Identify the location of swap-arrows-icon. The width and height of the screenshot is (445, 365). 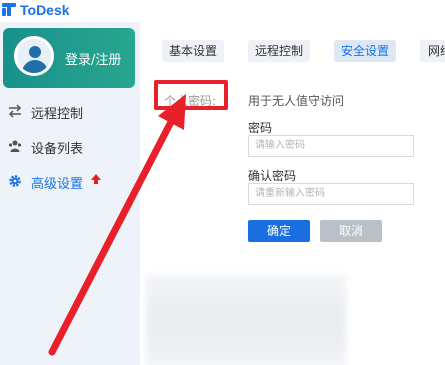
(15, 111).